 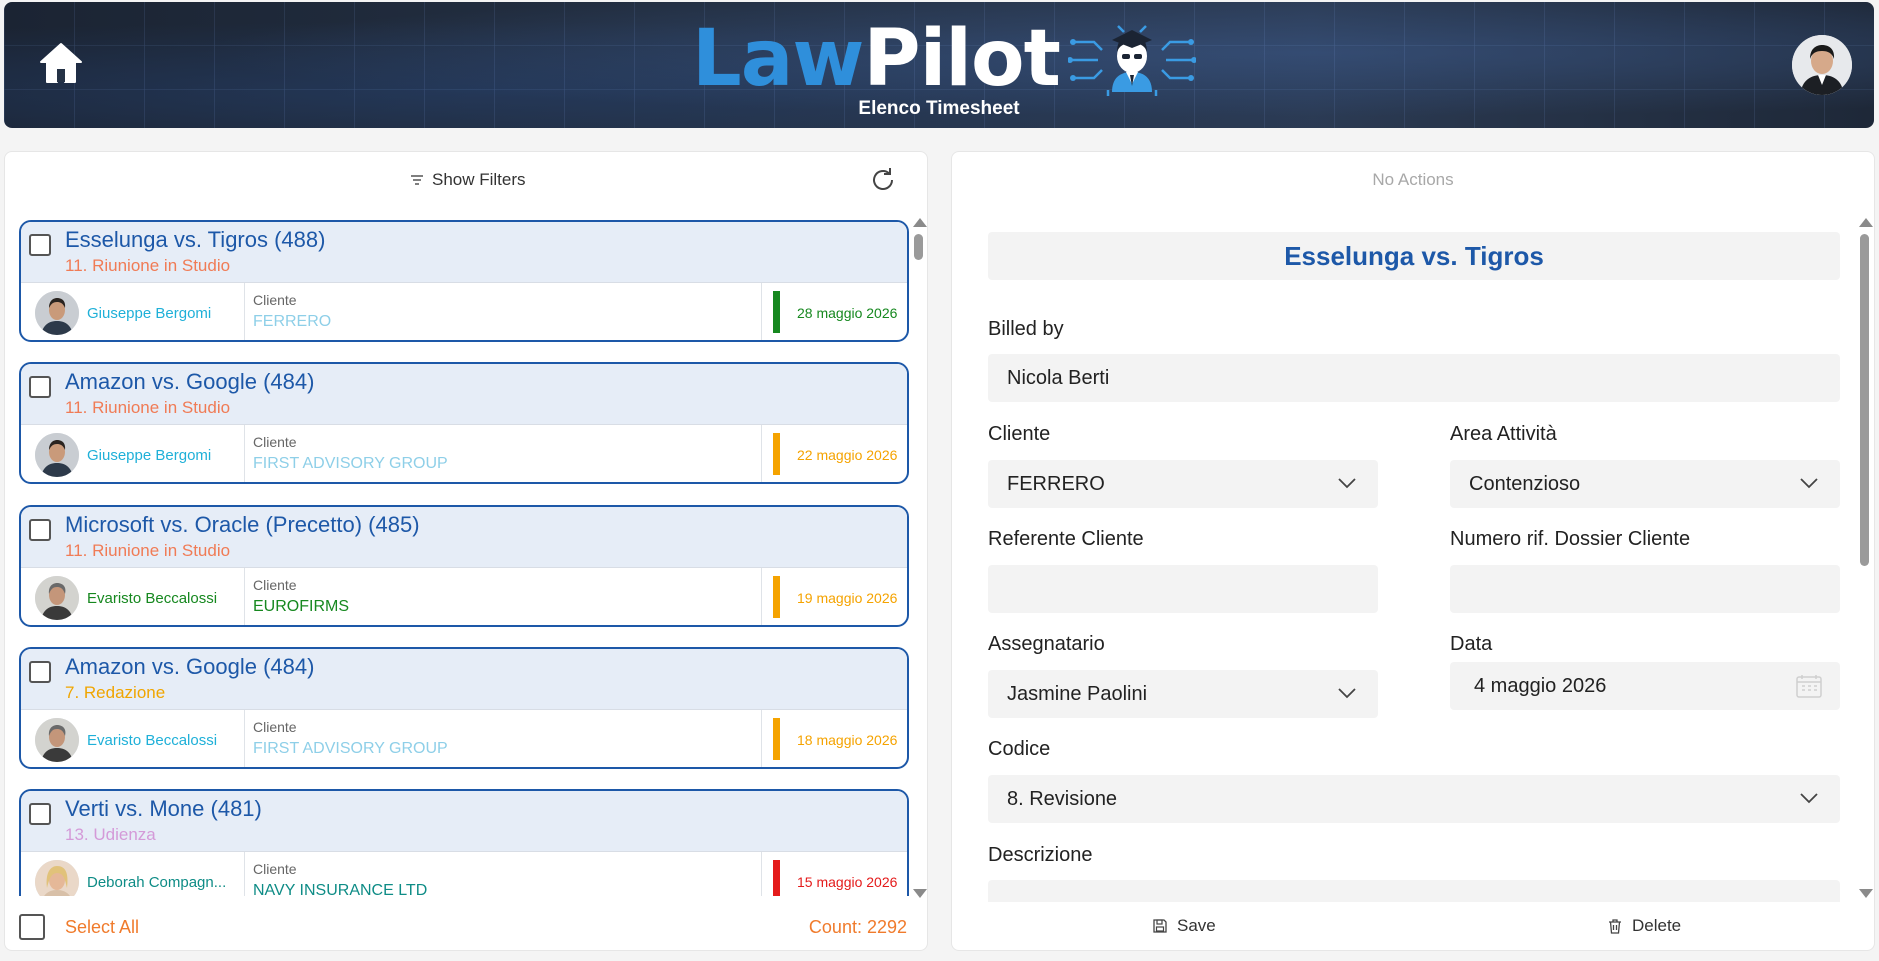 I want to click on trash-icon, so click(x=1615, y=926).